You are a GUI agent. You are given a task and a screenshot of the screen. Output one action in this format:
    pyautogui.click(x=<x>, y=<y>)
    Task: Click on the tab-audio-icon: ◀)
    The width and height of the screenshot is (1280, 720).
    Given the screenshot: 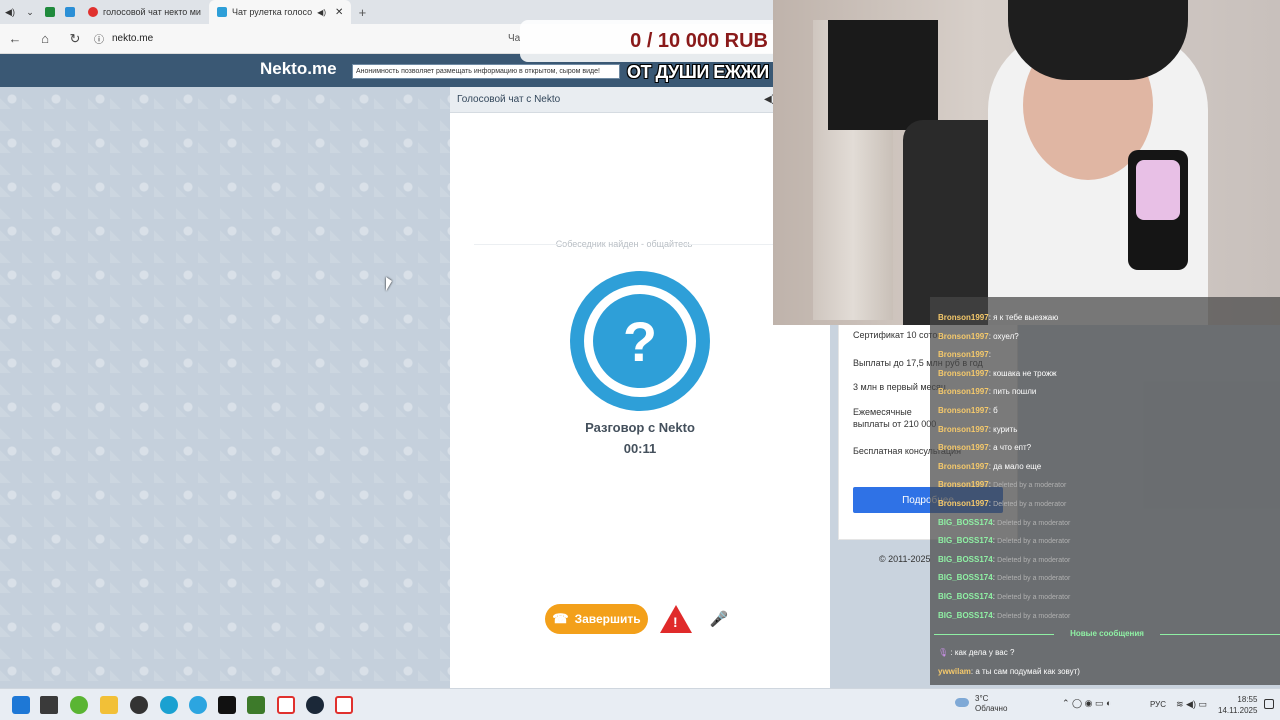 What is the action you would take?
    pyautogui.click(x=321, y=12)
    